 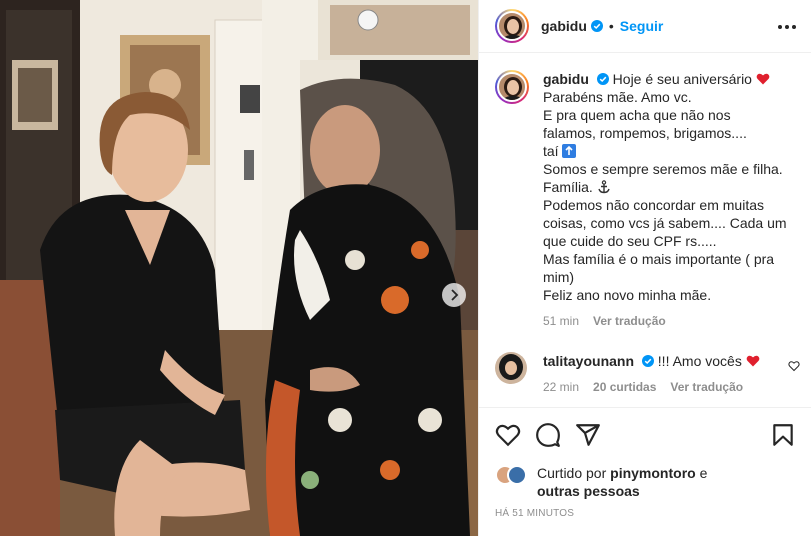 I want to click on caption-line: mim), so click(x=559, y=277).